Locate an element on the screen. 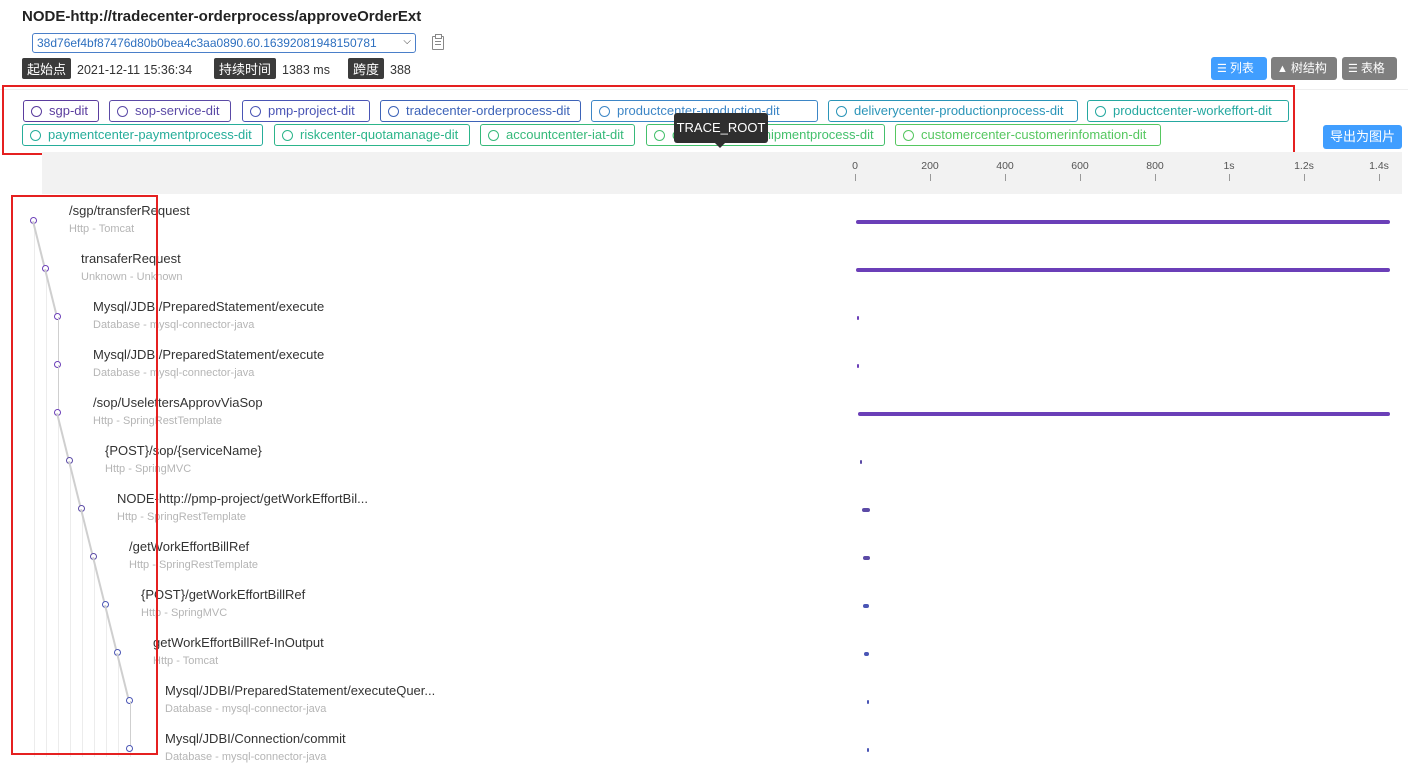  span-name: getWorkEffortBillRef-InOutput is located at coordinates (238, 642).